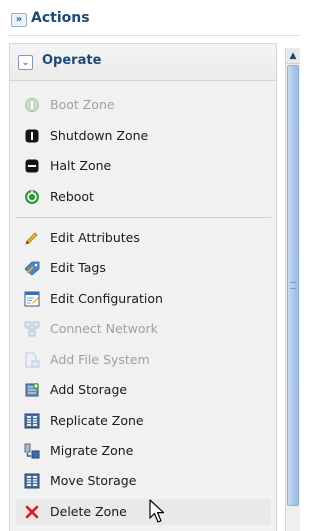 The width and height of the screenshot is (320, 531). I want to click on boot-zone-icon, so click(32, 105).